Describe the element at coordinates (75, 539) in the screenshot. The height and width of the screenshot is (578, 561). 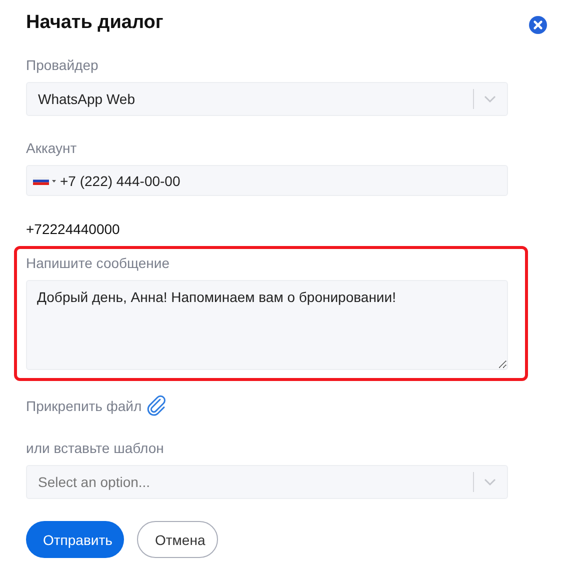
I see `send-button: Отправить` at that location.